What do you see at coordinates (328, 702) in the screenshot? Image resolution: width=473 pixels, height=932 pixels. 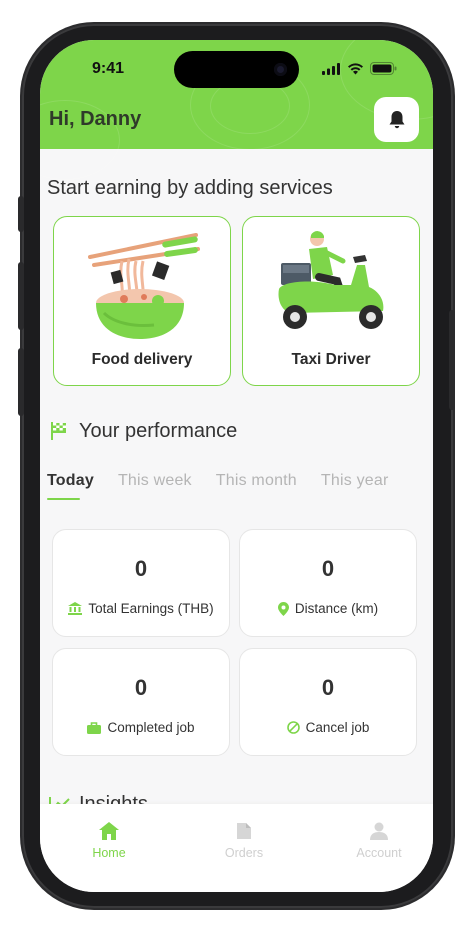 I see `cancel-job-card: 0 Cancel job` at bounding box center [328, 702].